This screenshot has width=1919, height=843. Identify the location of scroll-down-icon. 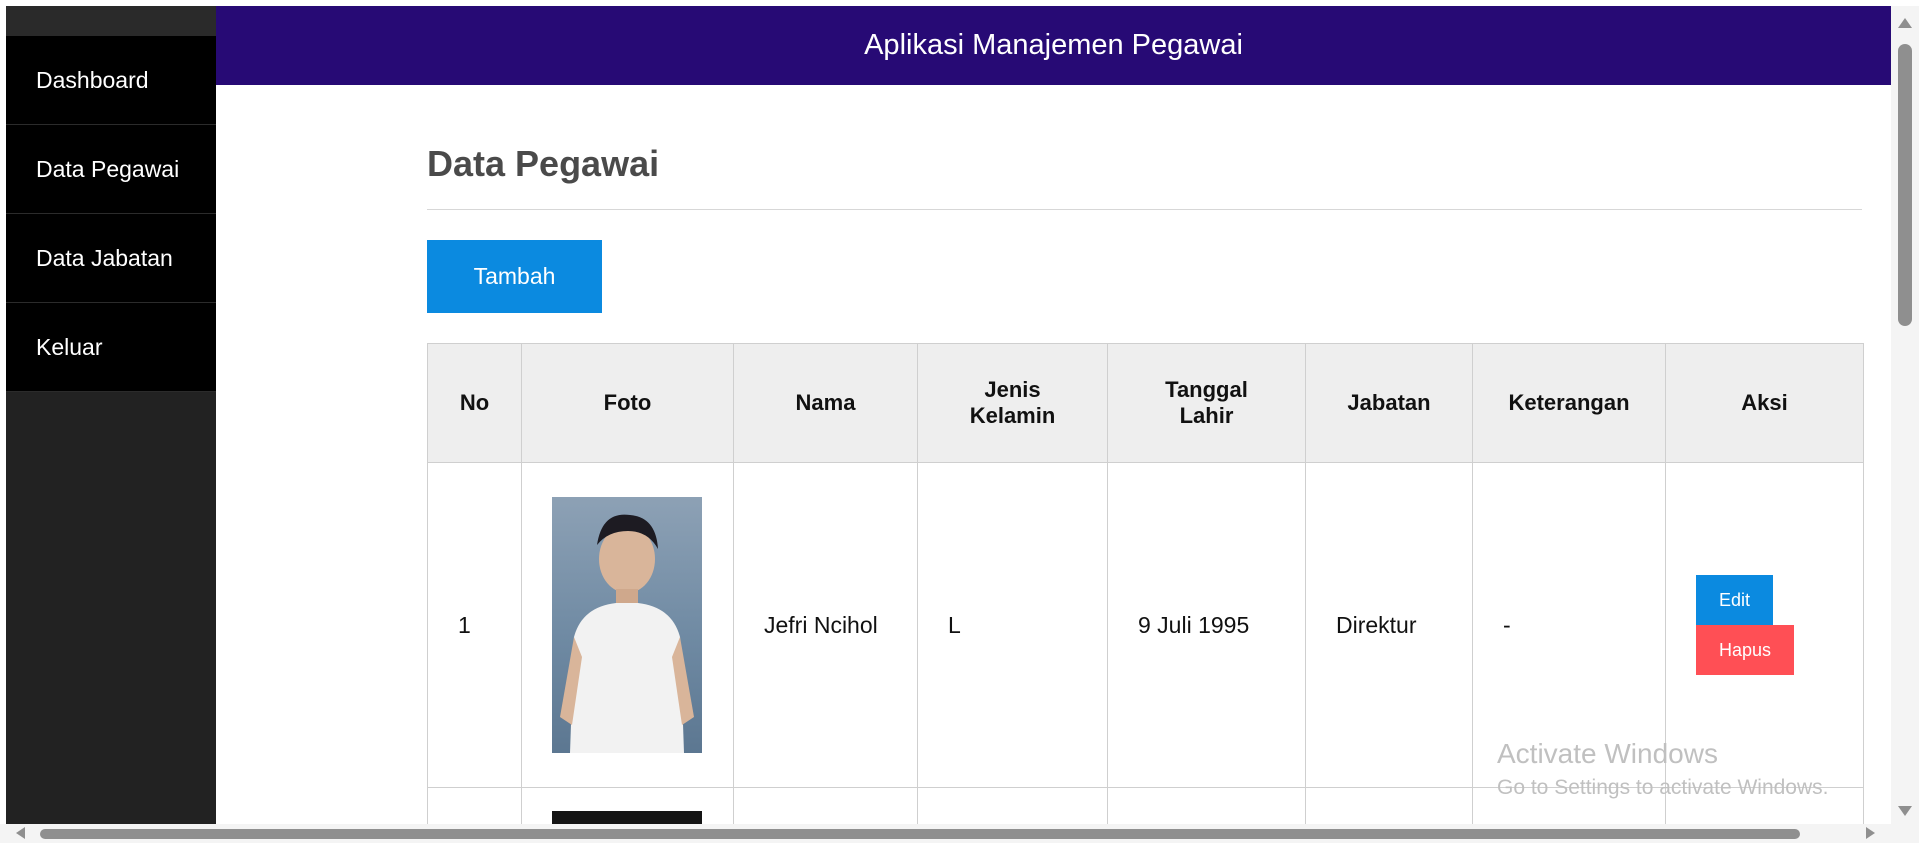
(1905, 811).